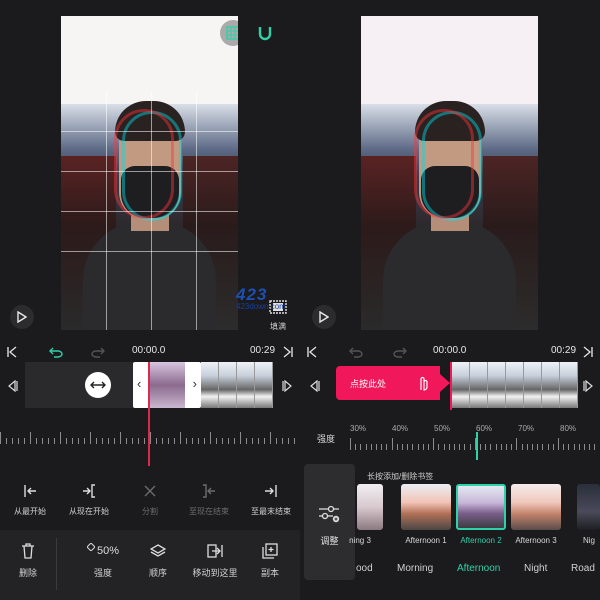 The width and height of the screenshot is (600, 600). What do you see at coordinates (150, 499) in the screenshot?
I see `split-button: 分割` at bounding box center [150, 499].